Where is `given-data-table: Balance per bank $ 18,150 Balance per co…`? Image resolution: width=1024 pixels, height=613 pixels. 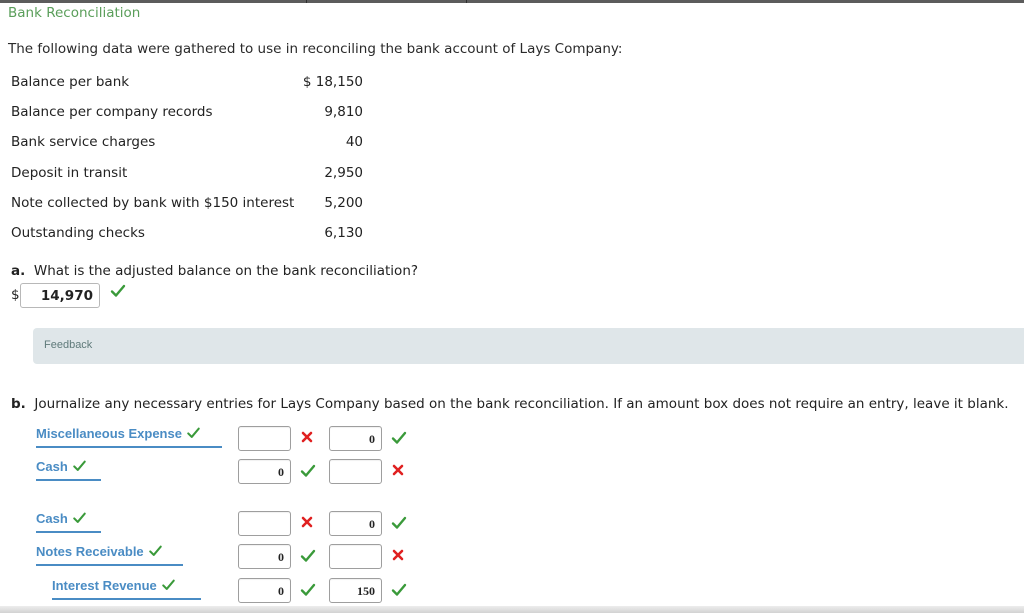 given-data-table: Balance per bank $ 18,150 Balance per co… is located at coordinates (187, 162).